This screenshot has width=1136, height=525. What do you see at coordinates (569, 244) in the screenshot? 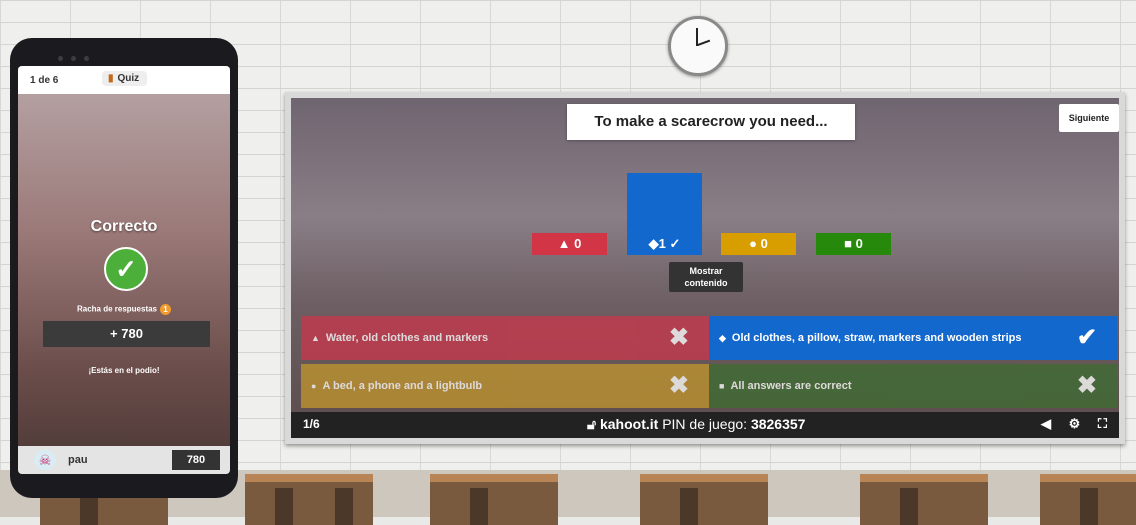
I see `result-count: ▲ 0` at bounding box center [569, 244].